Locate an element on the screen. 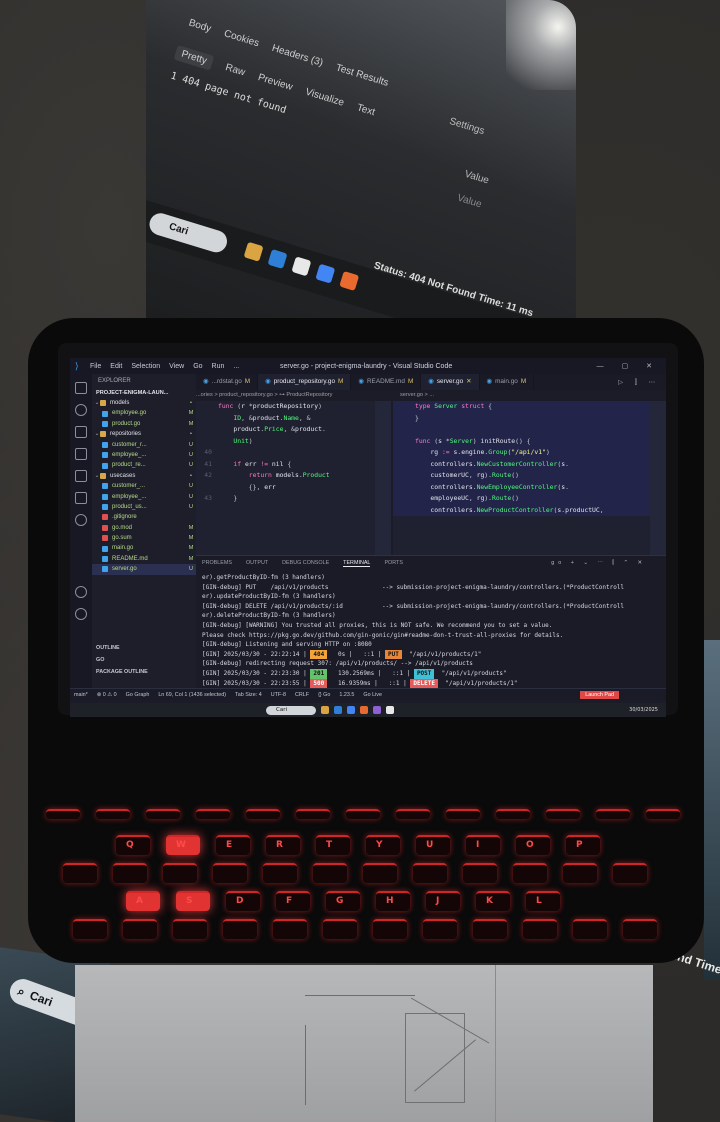 The height and width of the screenshot is (1122, 720). format-button: Visualize is located at coordinates (324, 98).